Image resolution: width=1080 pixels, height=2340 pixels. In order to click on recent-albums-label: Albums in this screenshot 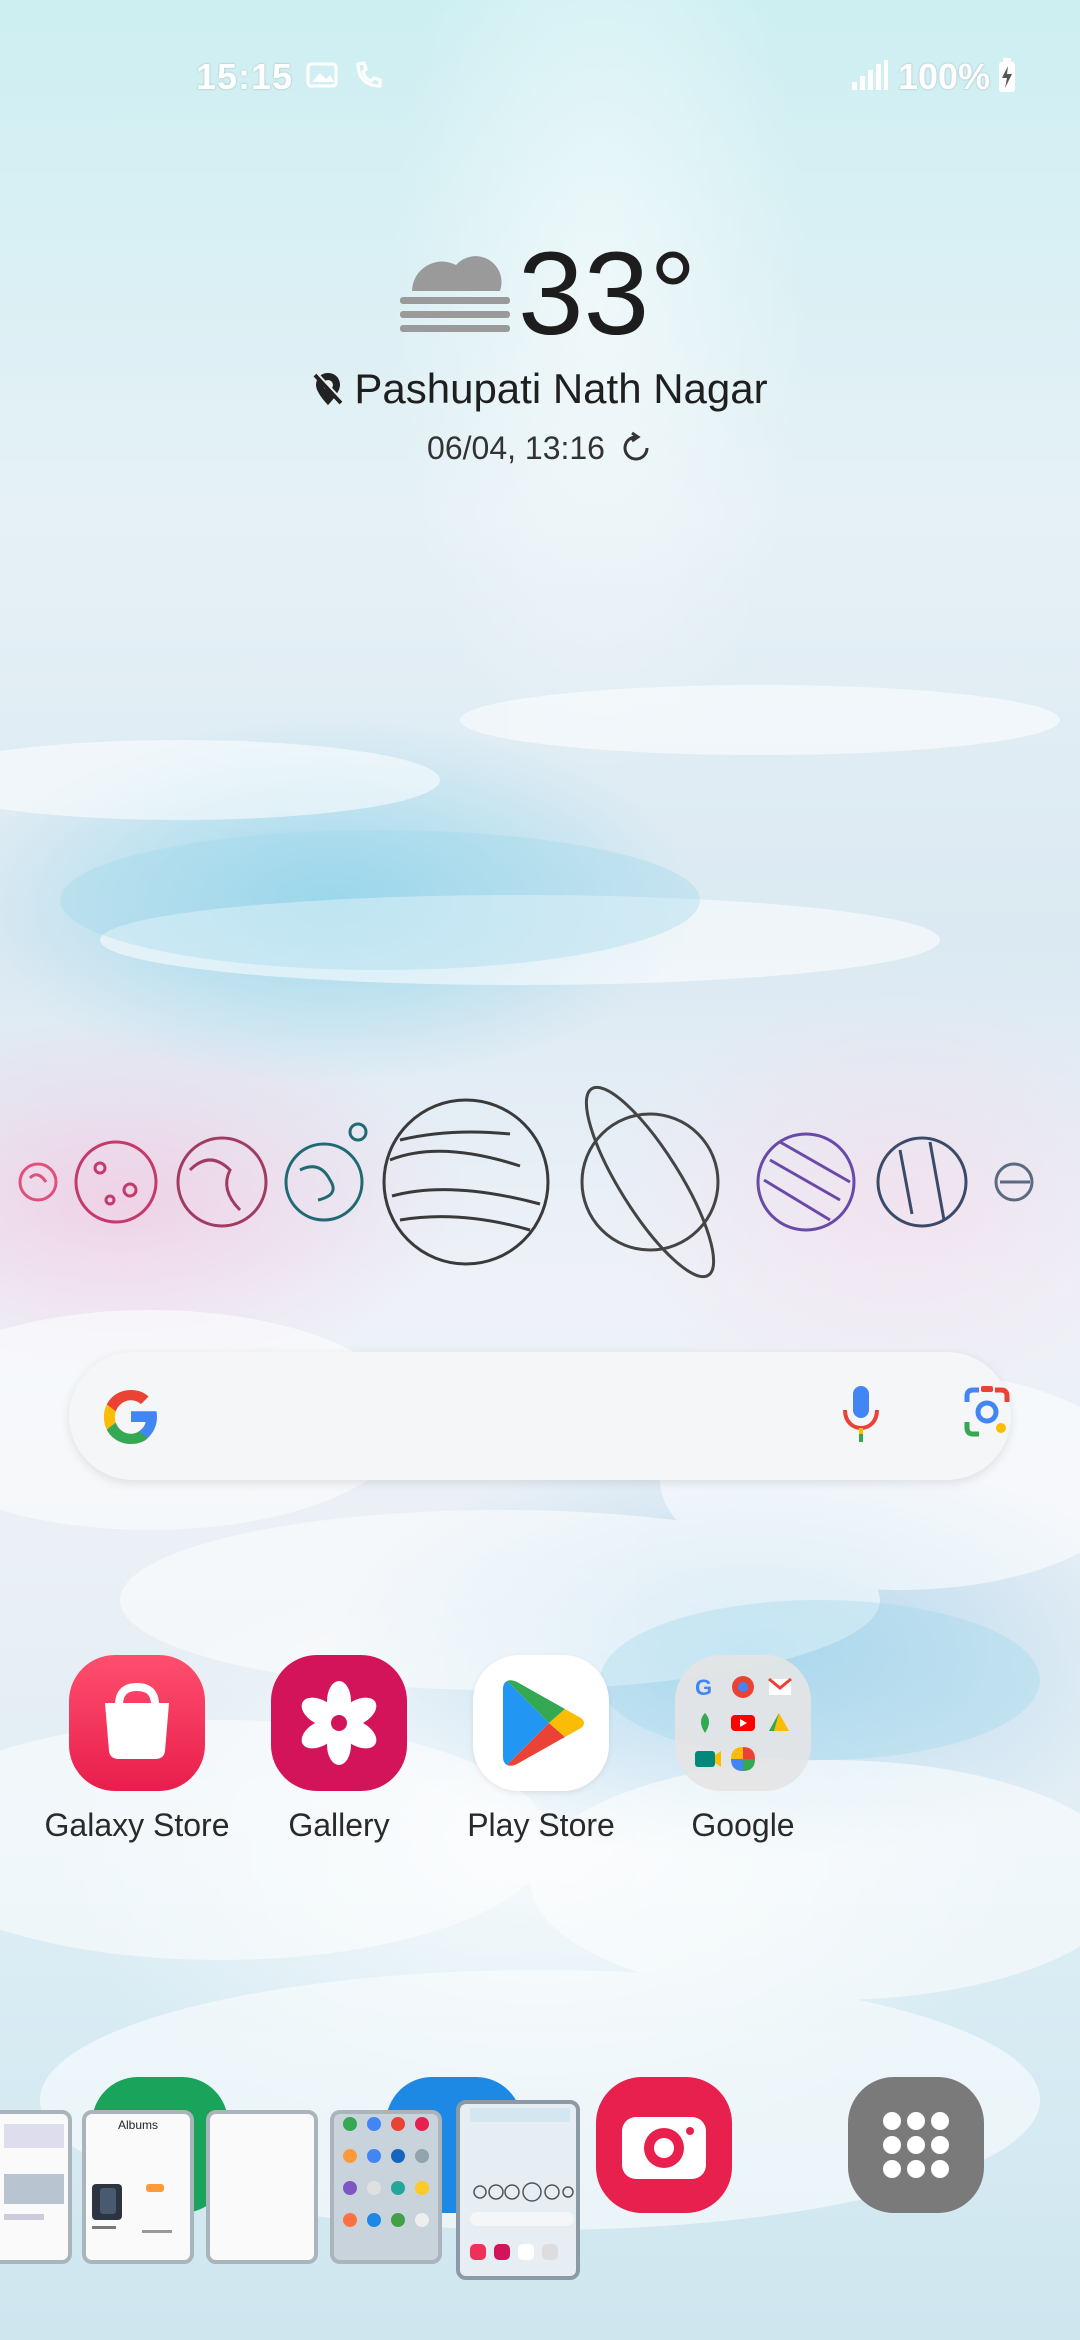, I will do `click(137, 2125)`.